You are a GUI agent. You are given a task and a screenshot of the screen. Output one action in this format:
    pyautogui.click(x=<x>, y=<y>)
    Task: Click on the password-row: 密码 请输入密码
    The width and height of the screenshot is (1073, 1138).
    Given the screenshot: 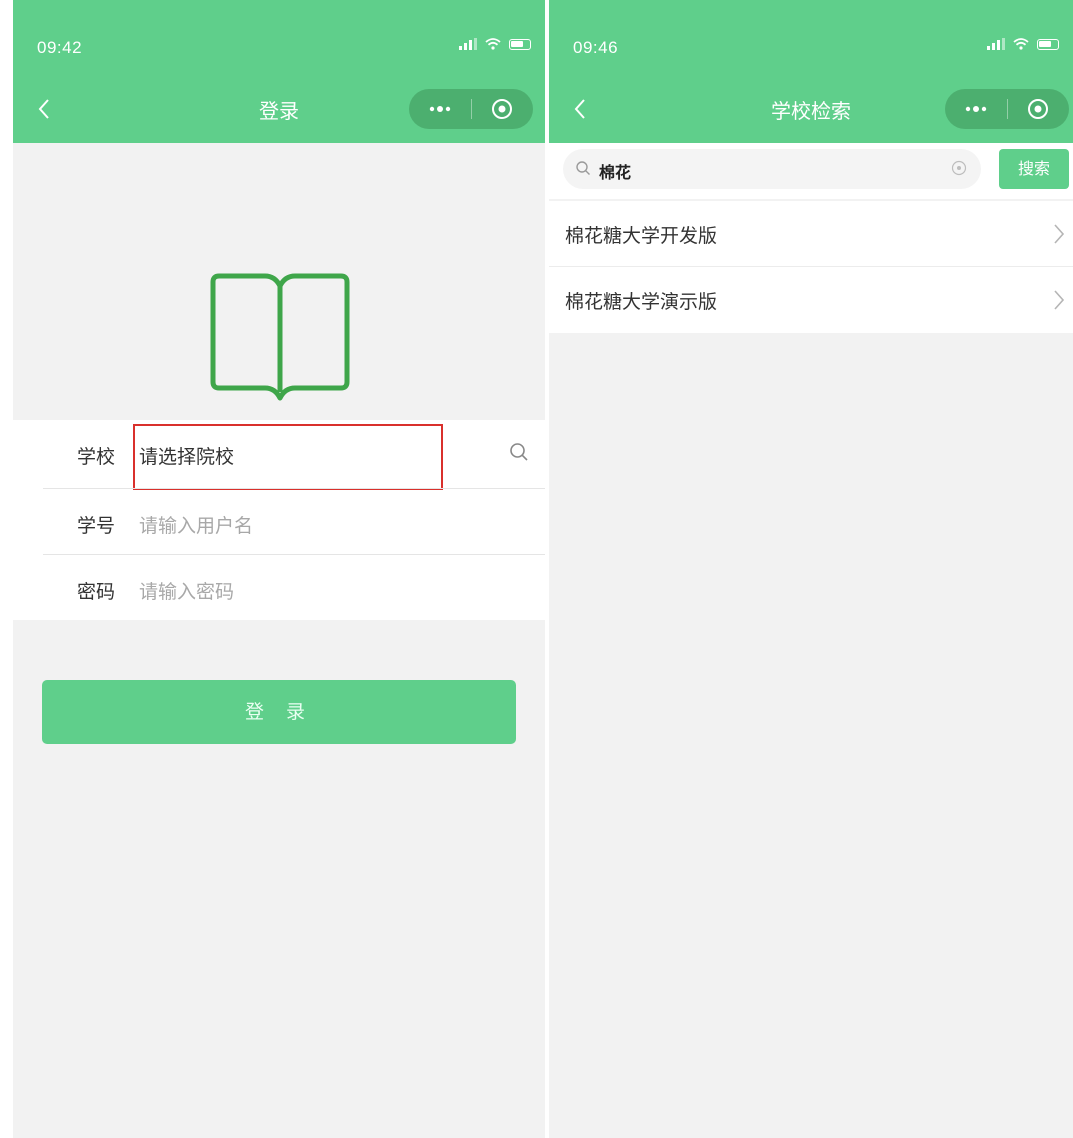 What is the action you would take?
    pyautogui.click(x=294, y=587)
    